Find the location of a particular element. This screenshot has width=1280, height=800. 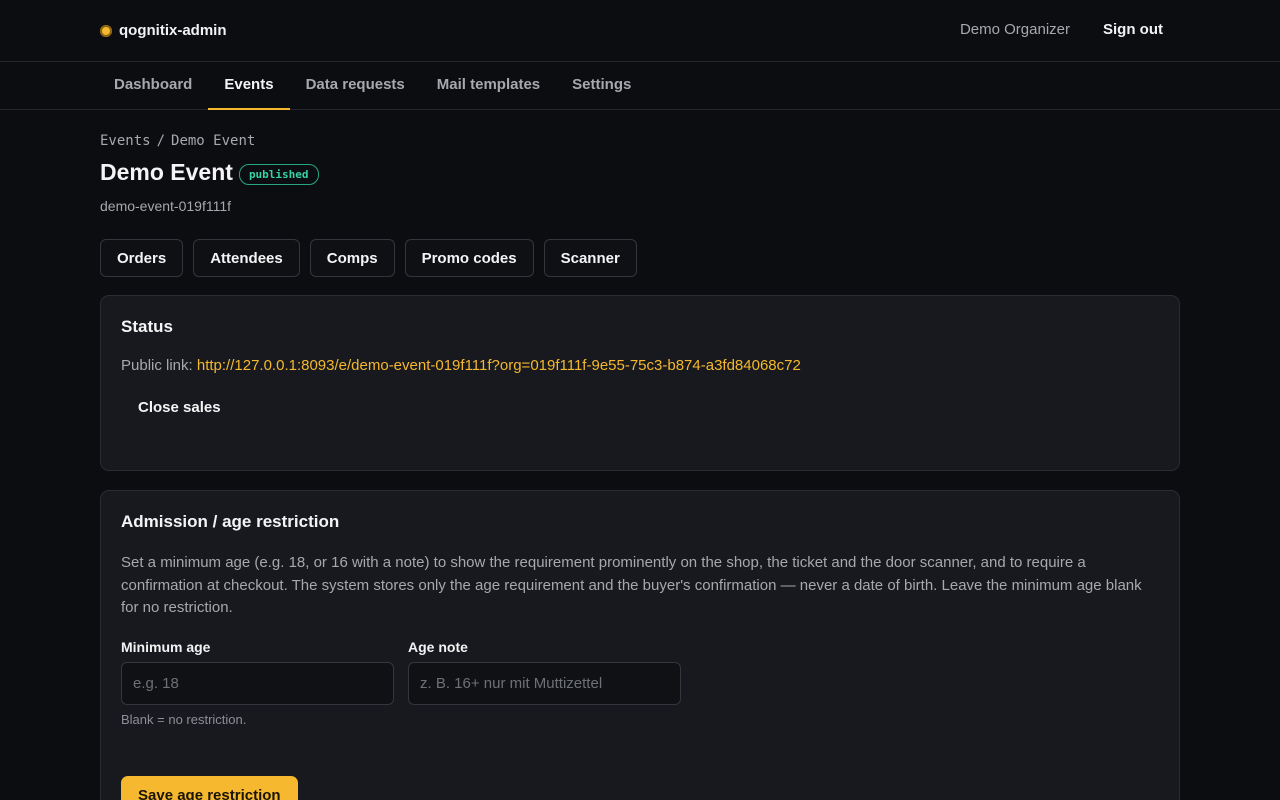

brand: qognitix-admin is located at coordinates (163, 30).